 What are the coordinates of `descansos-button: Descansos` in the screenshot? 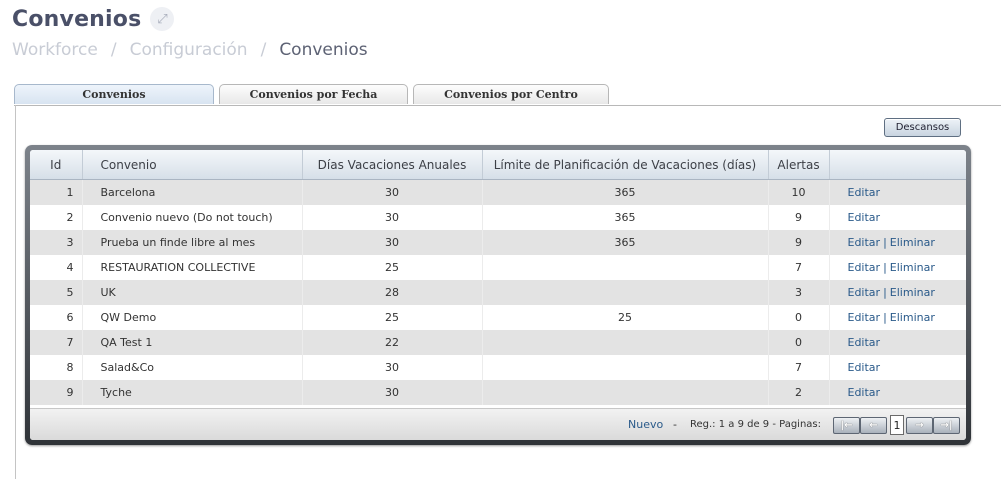 It's located at (922, 127).